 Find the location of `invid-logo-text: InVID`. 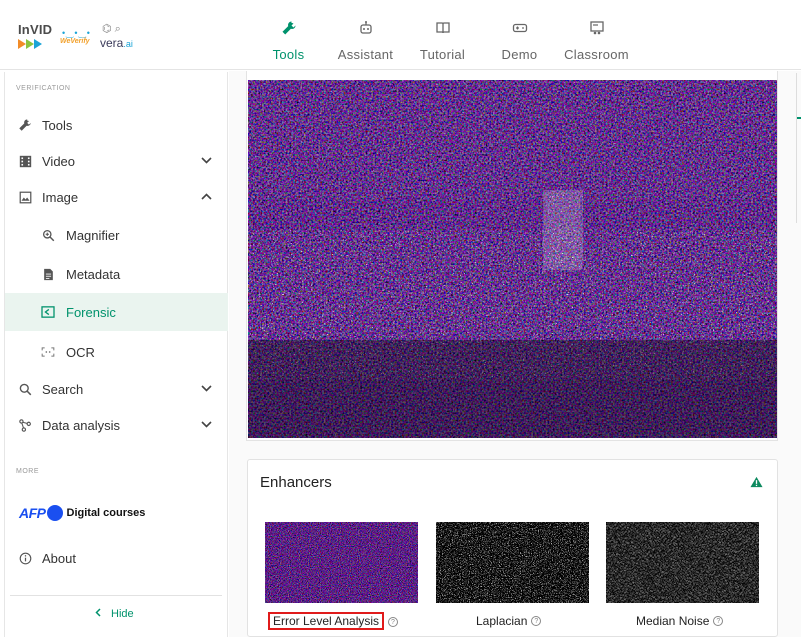

invid-logo-text: InVID is located at coordinates (35, 29).